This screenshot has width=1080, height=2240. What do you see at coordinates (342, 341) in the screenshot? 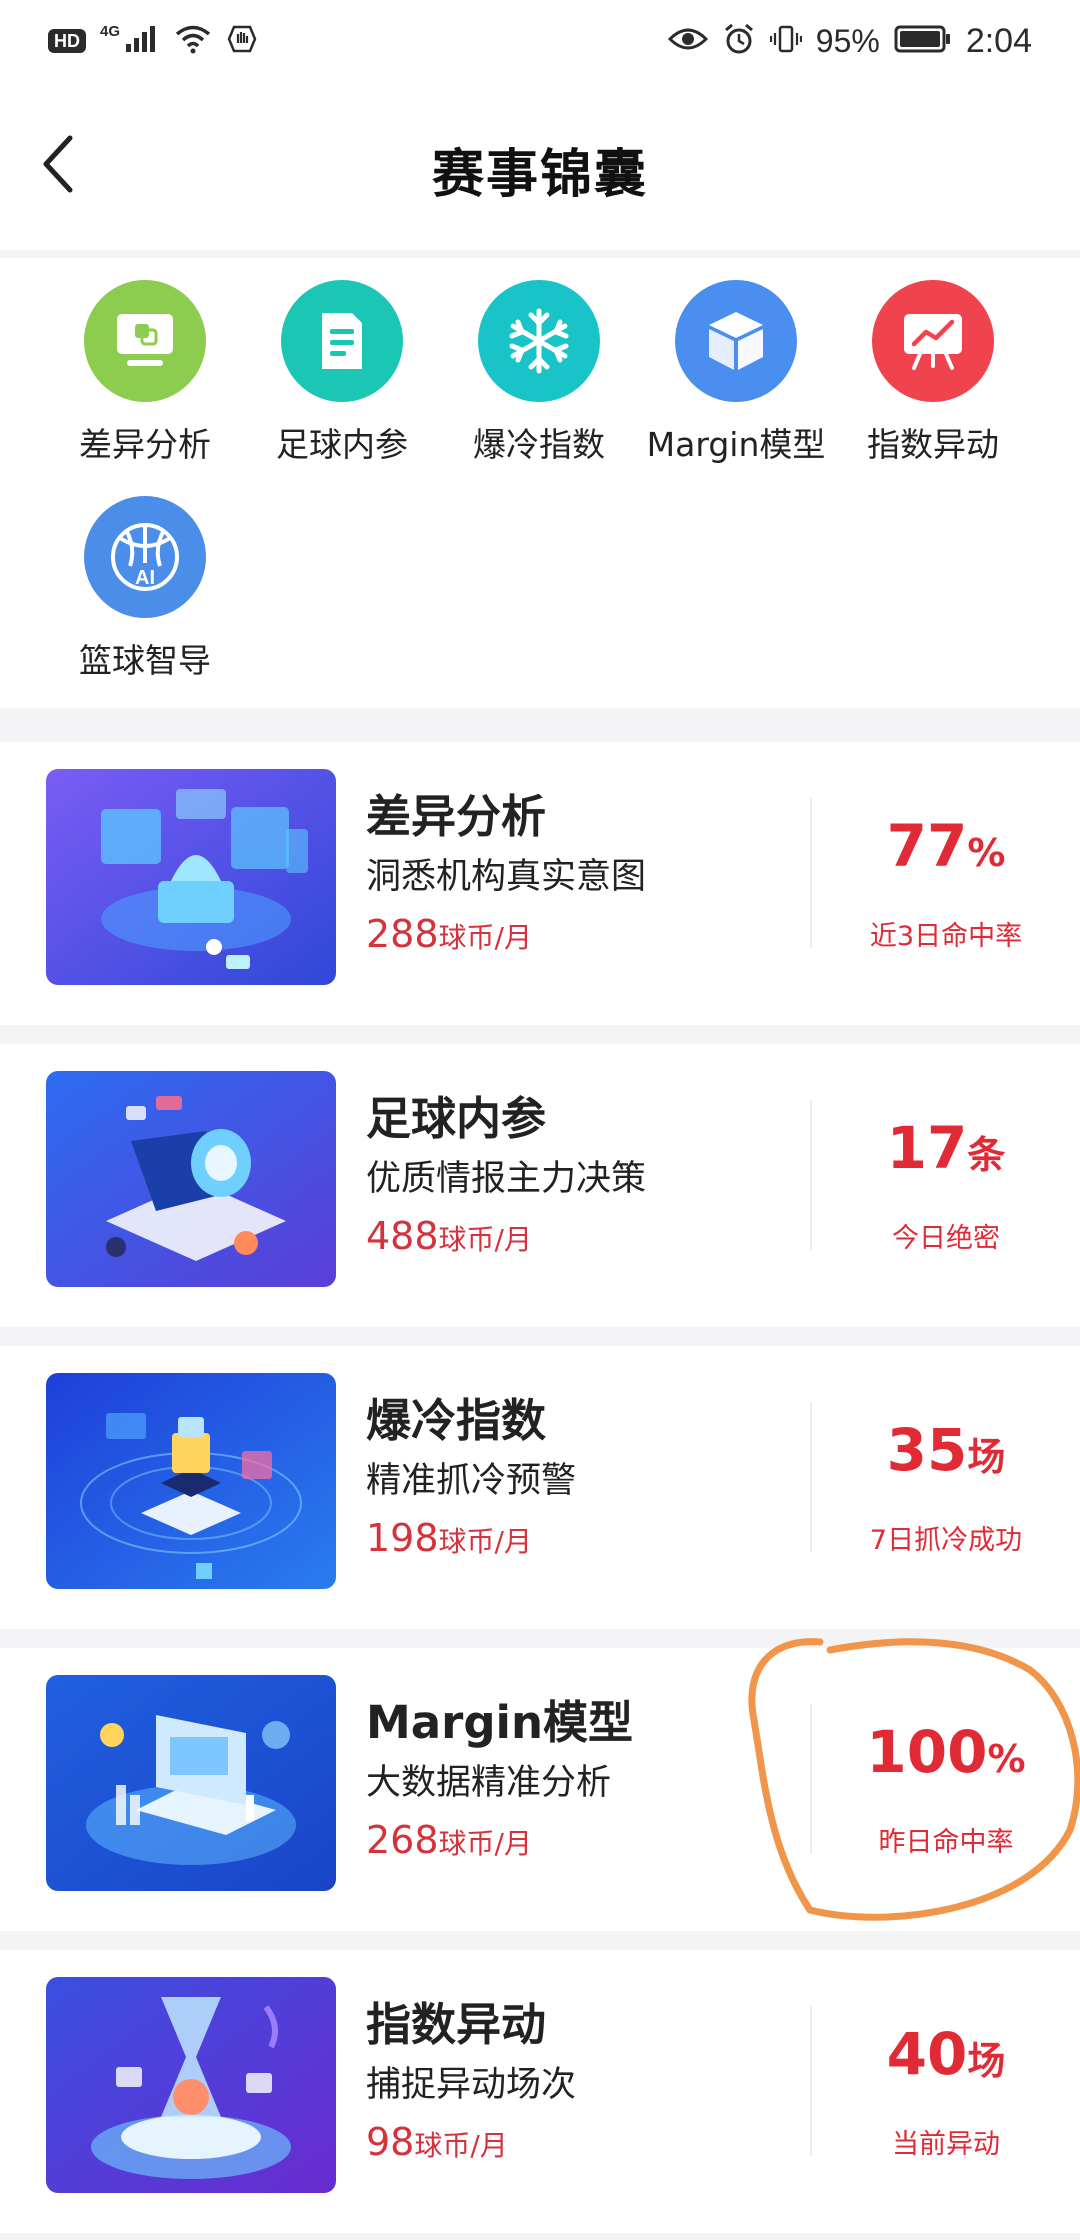
I see `document-icon` at bounding box center [342, 341].